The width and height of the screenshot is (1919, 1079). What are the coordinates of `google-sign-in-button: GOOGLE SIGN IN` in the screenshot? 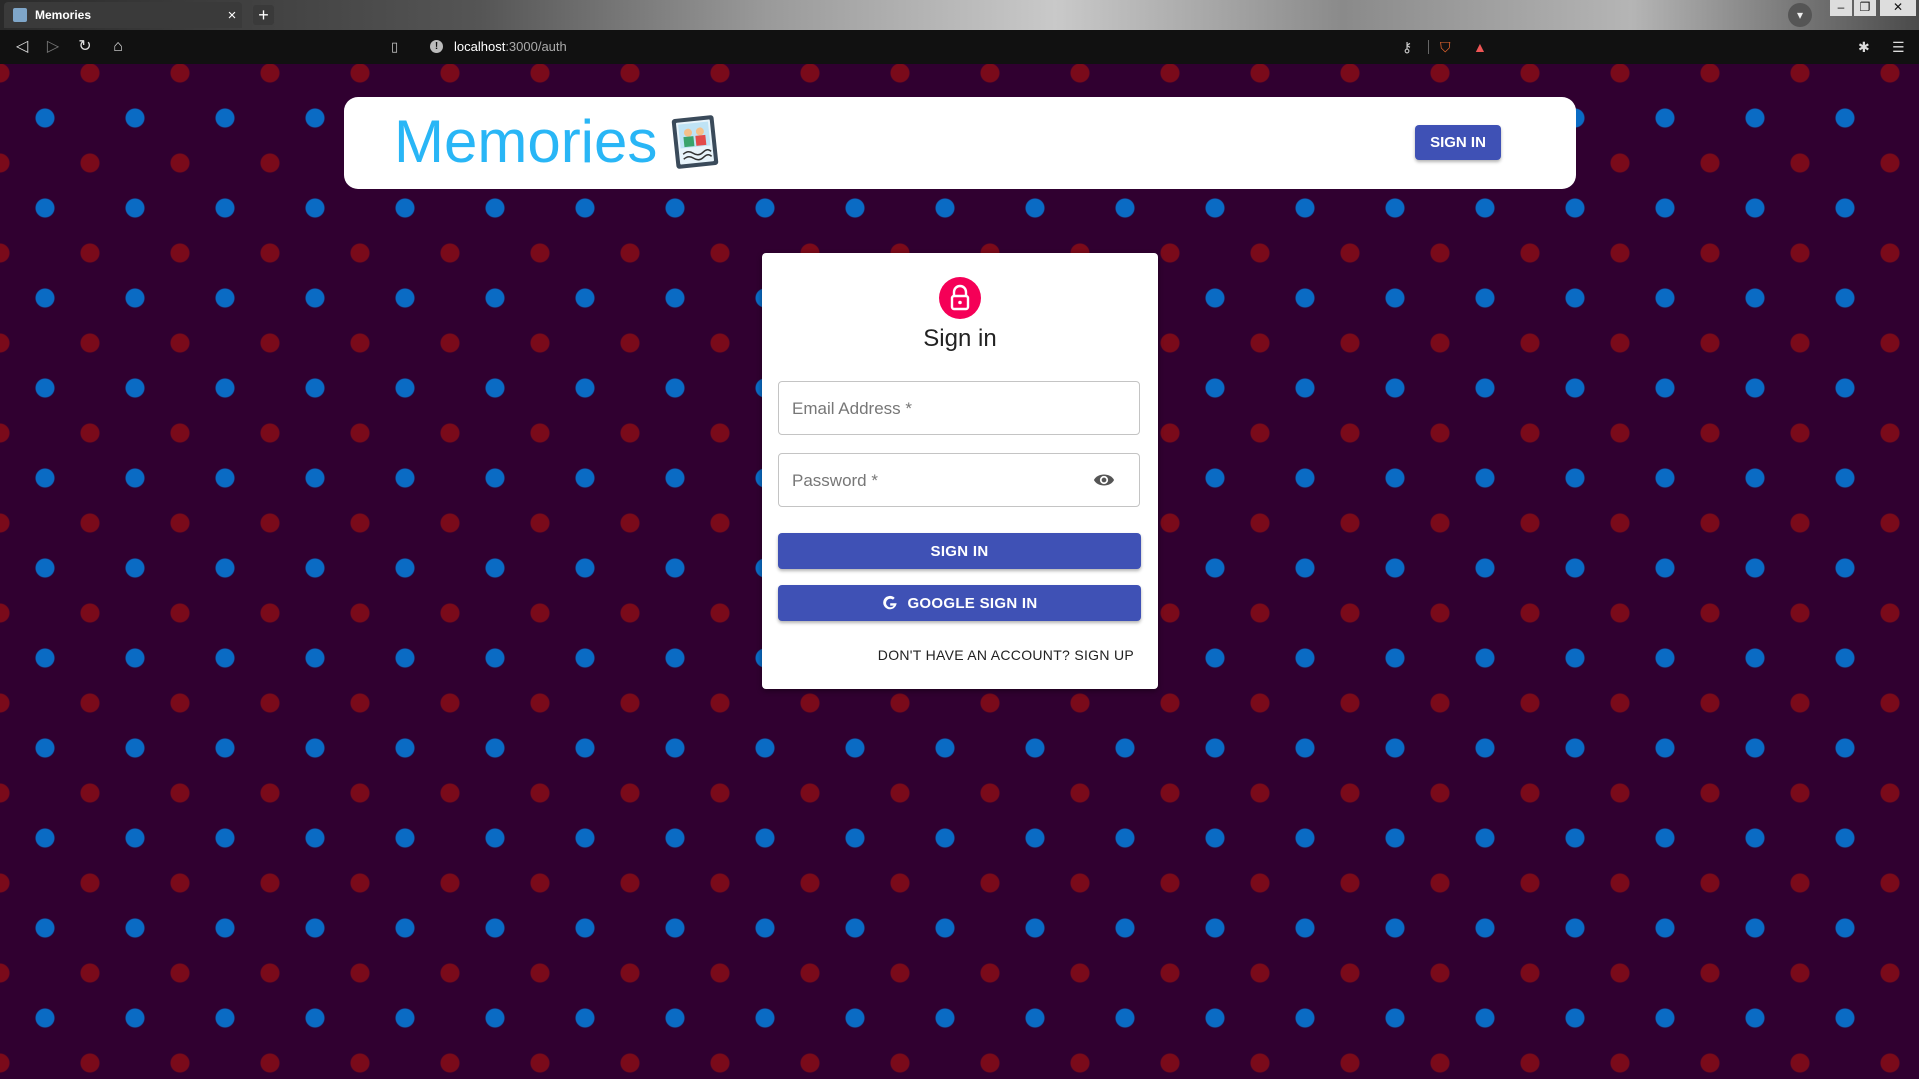 It's located at (959, 603).